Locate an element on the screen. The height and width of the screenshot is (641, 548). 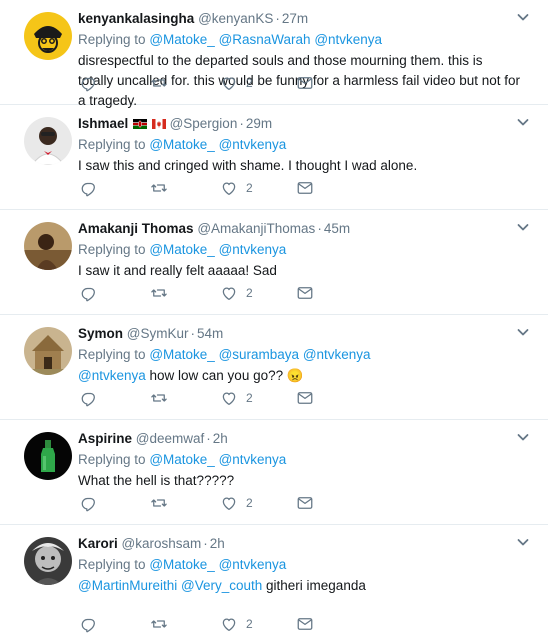
user-handle: @kenyanKS is located at coordinates (235, 18).